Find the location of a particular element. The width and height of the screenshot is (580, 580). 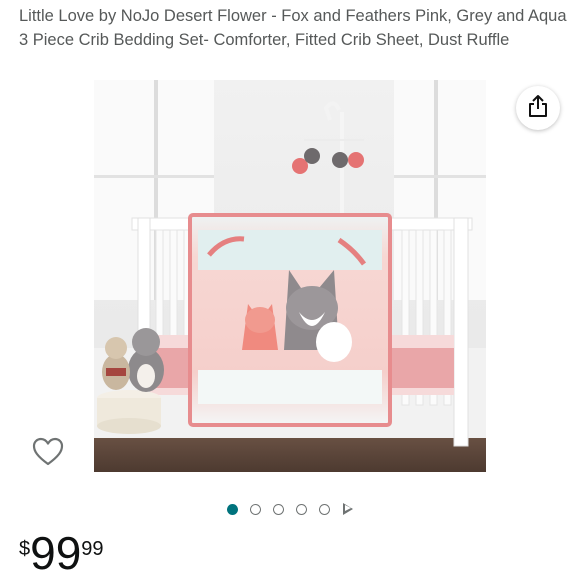

price-whole: 99 is located at coordinates (56, 553).